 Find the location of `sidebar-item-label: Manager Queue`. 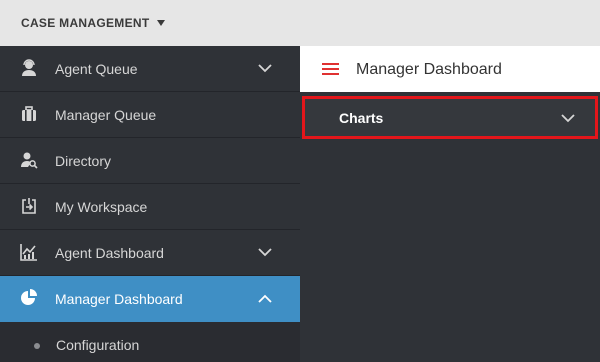

sidebar-item-label: Manager Queue is located at coordinates (106, 115).